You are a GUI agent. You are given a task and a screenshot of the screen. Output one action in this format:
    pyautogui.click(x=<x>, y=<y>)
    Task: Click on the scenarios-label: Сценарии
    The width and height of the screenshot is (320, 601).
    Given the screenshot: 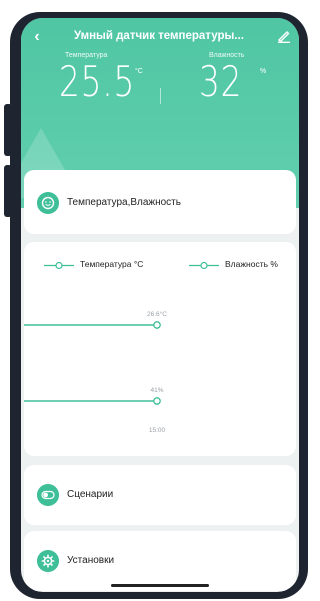 What is the action you would take?
    pyautogui.click(x=90, y=494)
    